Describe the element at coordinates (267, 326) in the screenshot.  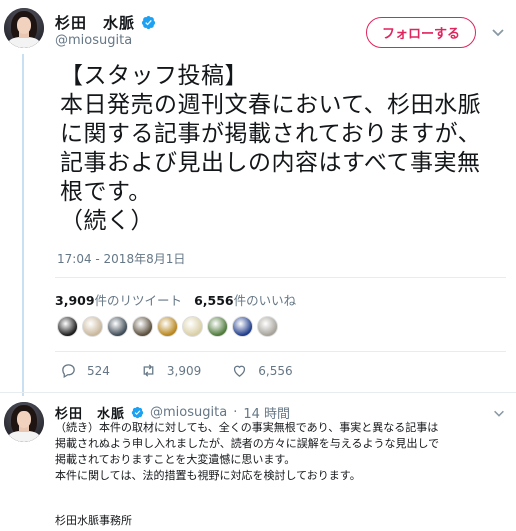
I see `cat-avatar` at that location.